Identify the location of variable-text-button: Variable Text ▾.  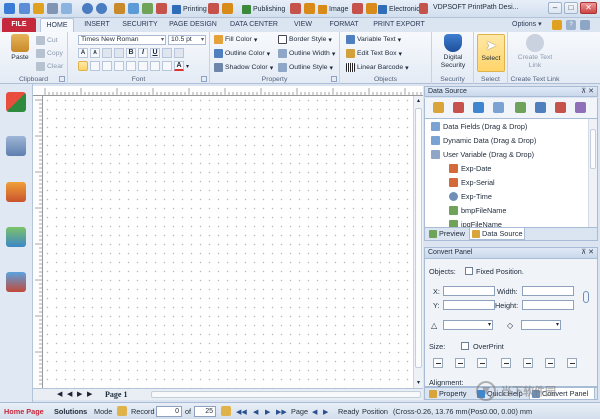
(373, 39).